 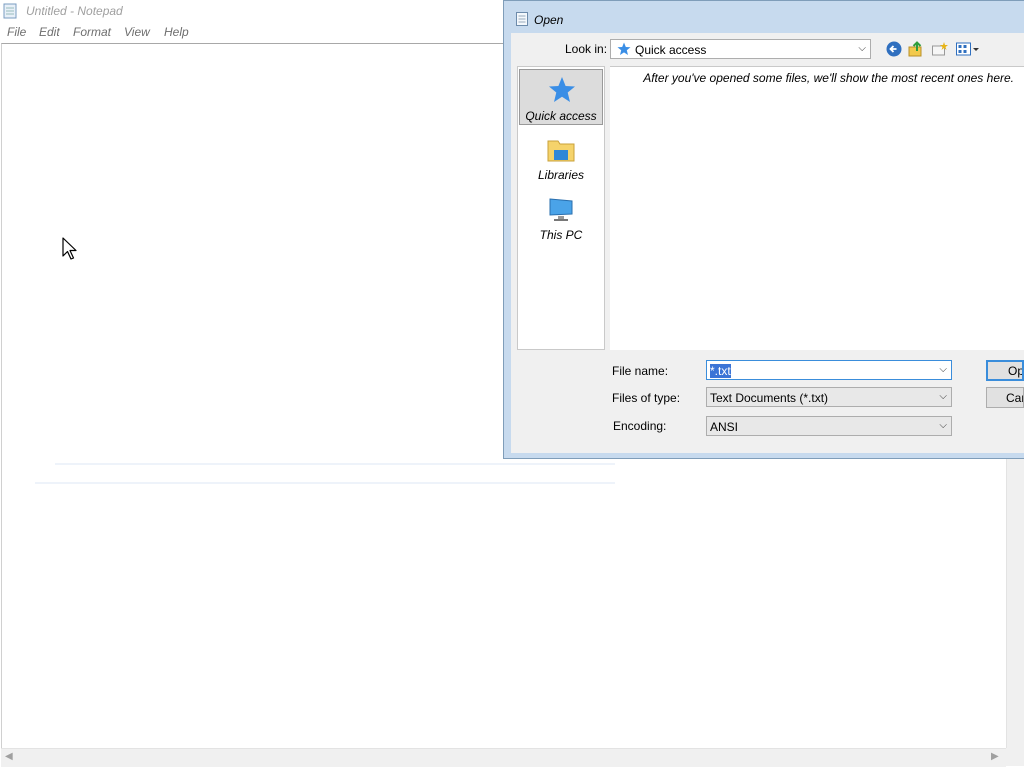 I want to click on files-of-type-label: Files of type:, so click(x=646, y=398).